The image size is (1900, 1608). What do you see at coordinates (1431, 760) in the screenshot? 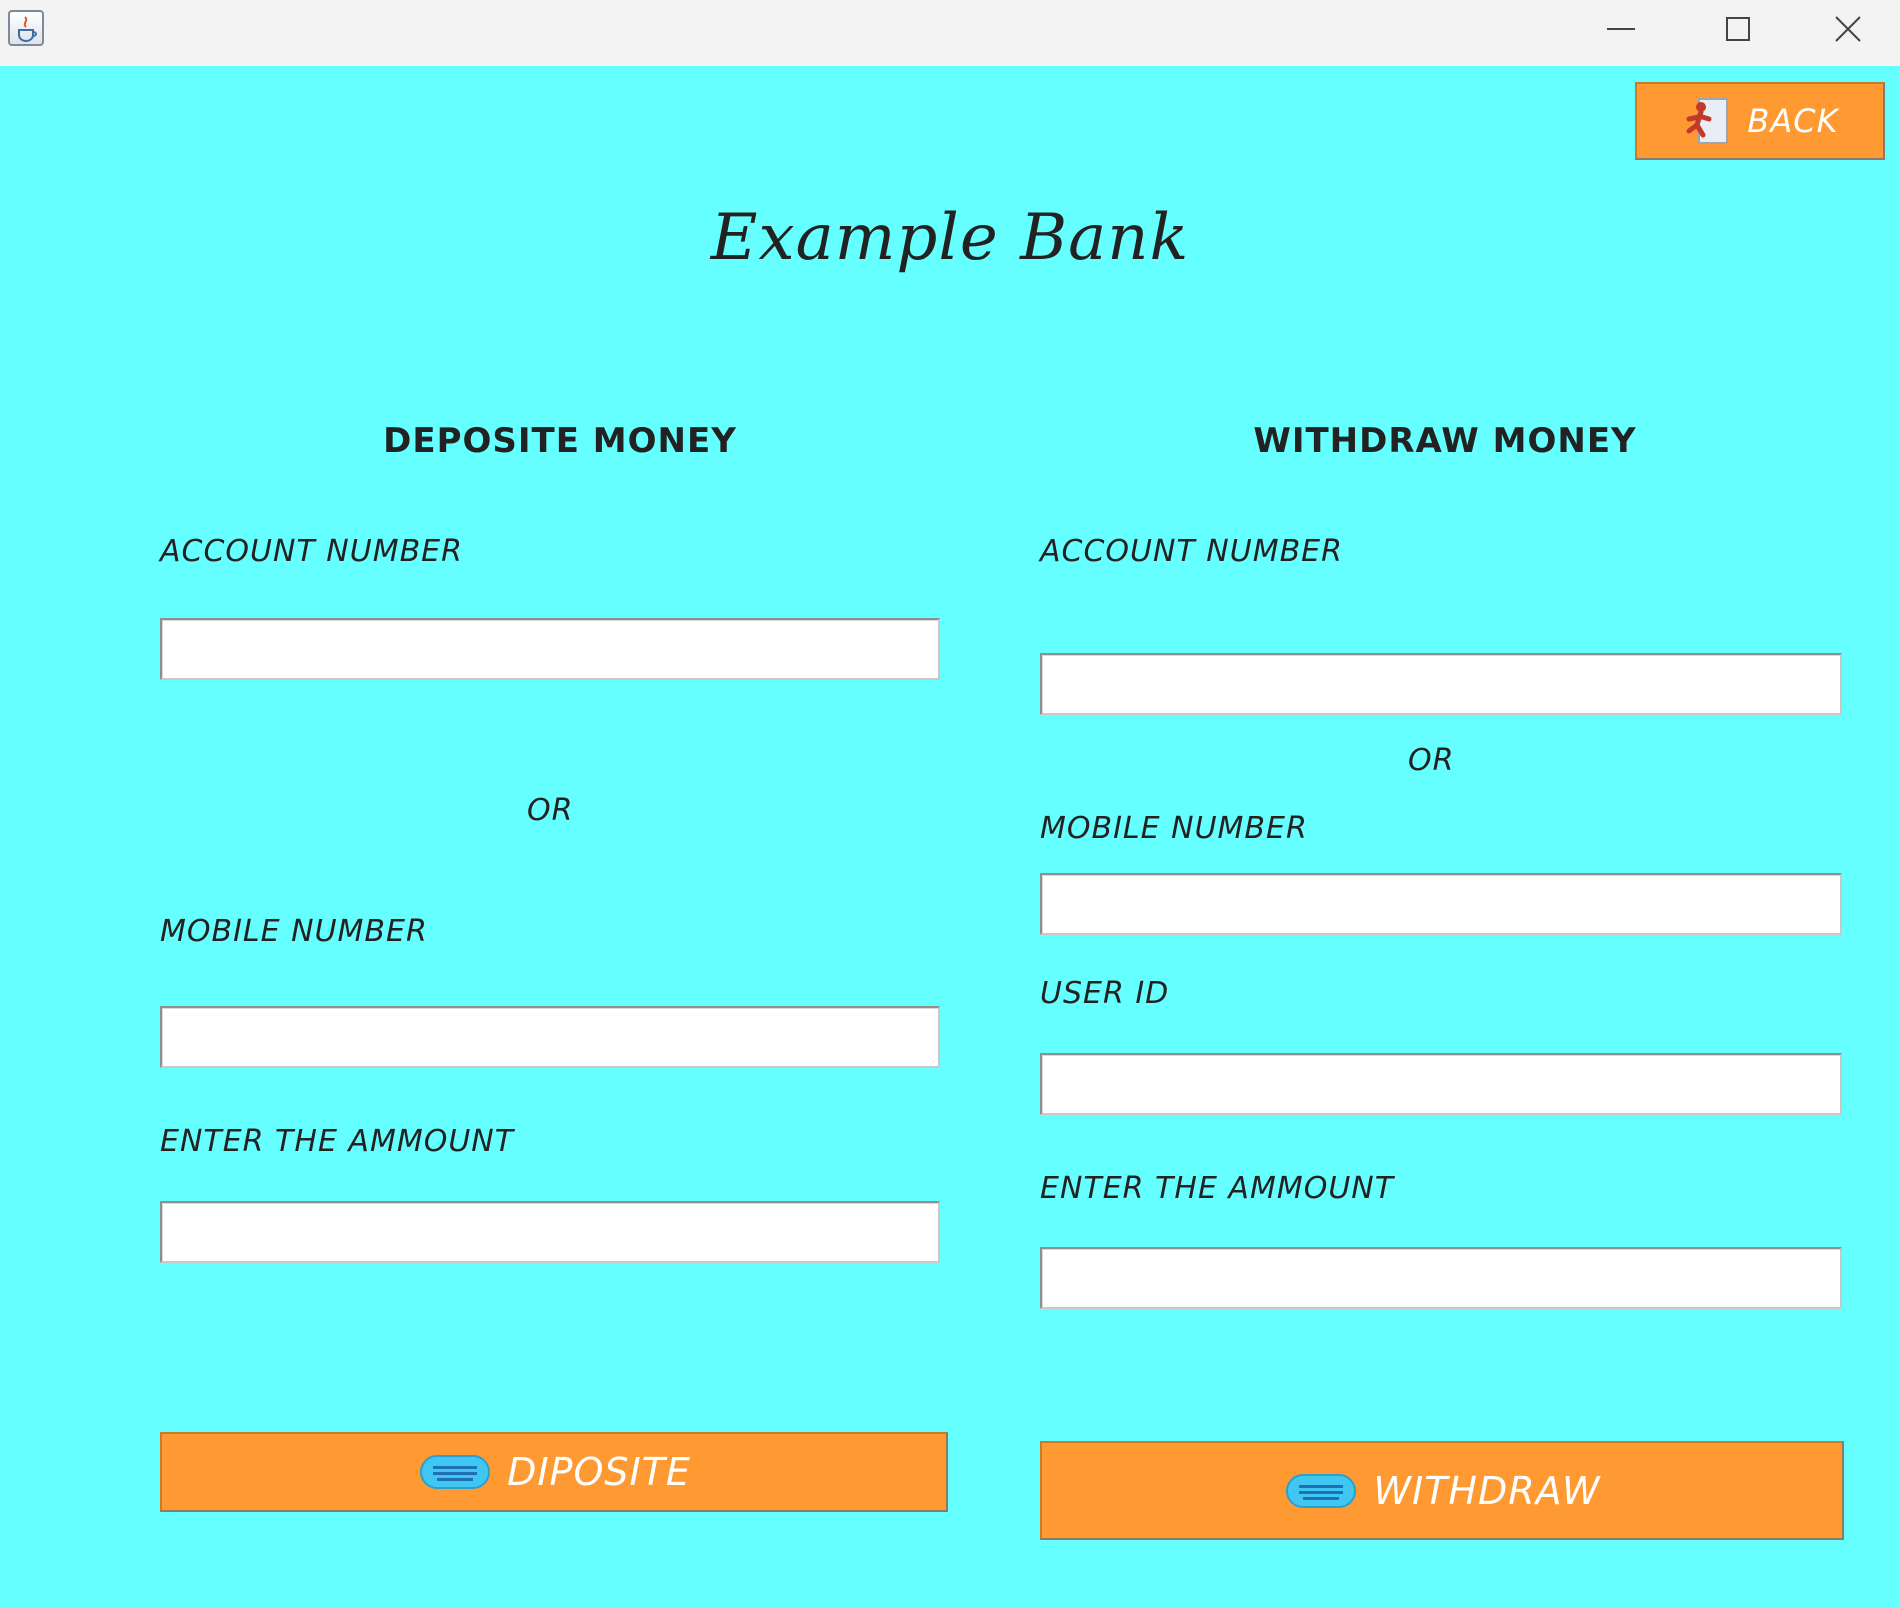
I see `withdraw-or-label: OR` at bounding box center [1431, 760].